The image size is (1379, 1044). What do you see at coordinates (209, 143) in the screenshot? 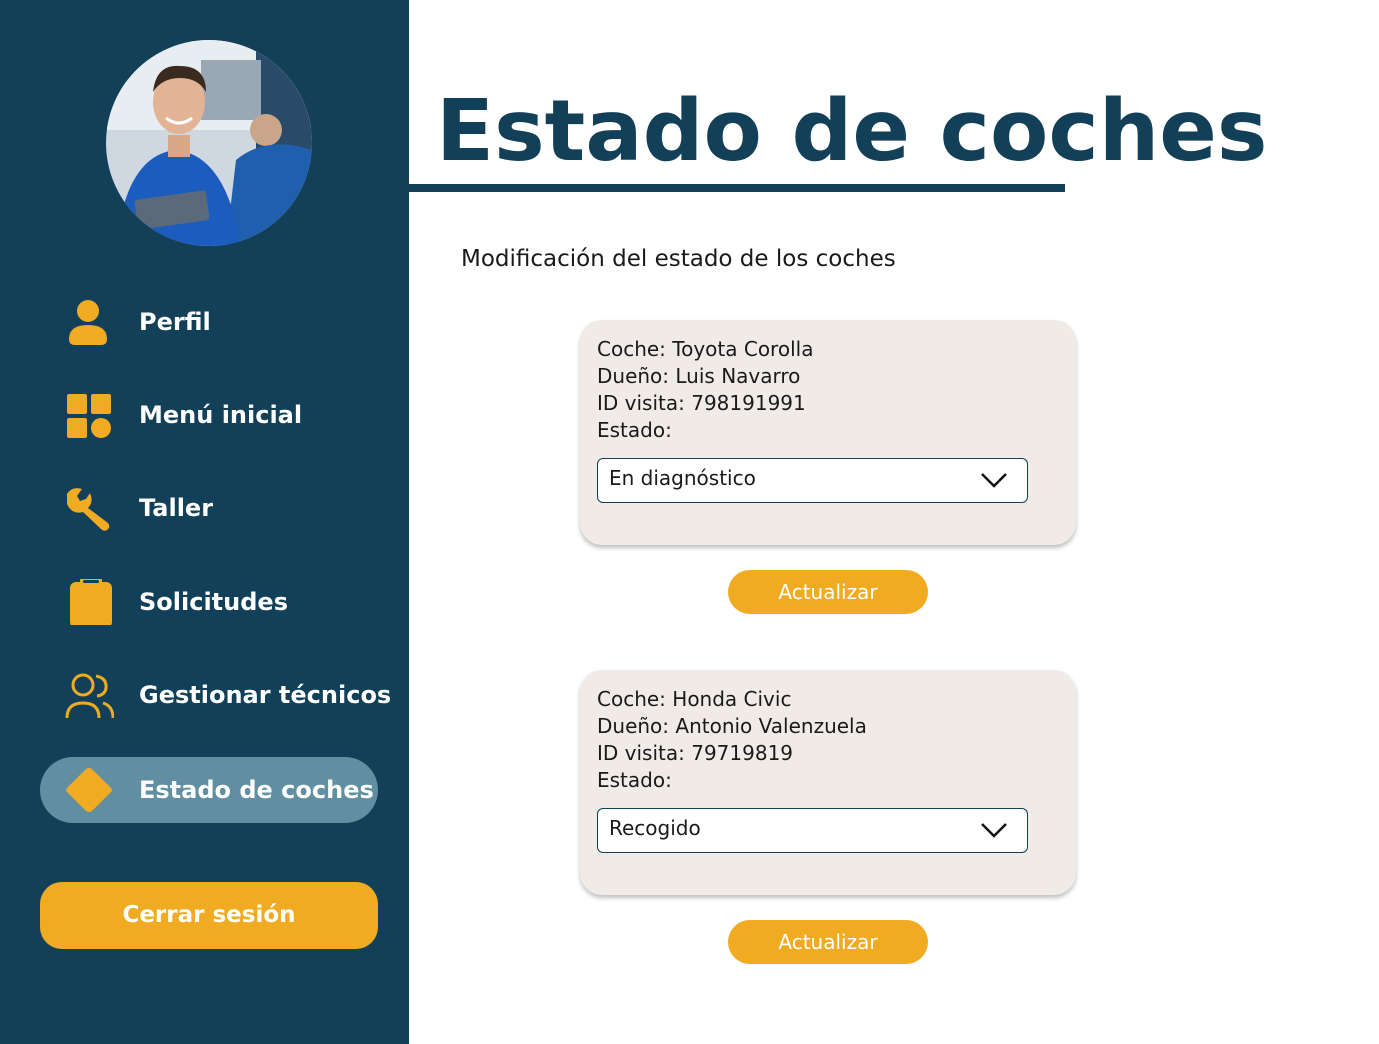
I see `profile-avatar` at bounding box center [209, 143].